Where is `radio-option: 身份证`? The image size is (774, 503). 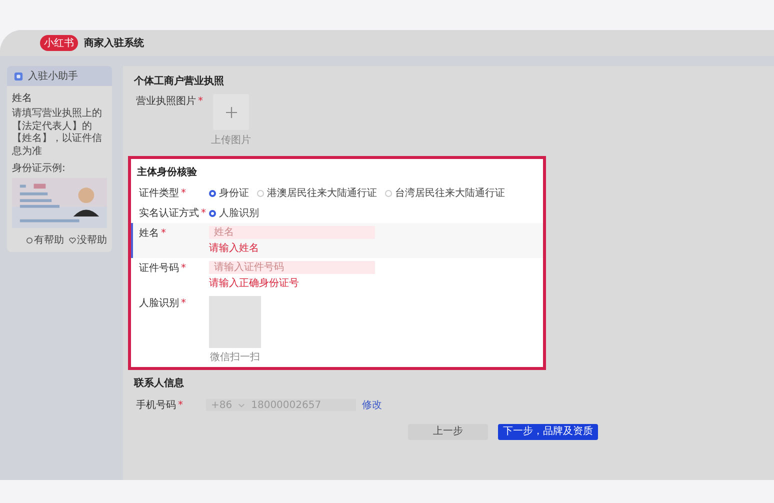 radio-option: 身份证 is located at coordinates (229, 193).